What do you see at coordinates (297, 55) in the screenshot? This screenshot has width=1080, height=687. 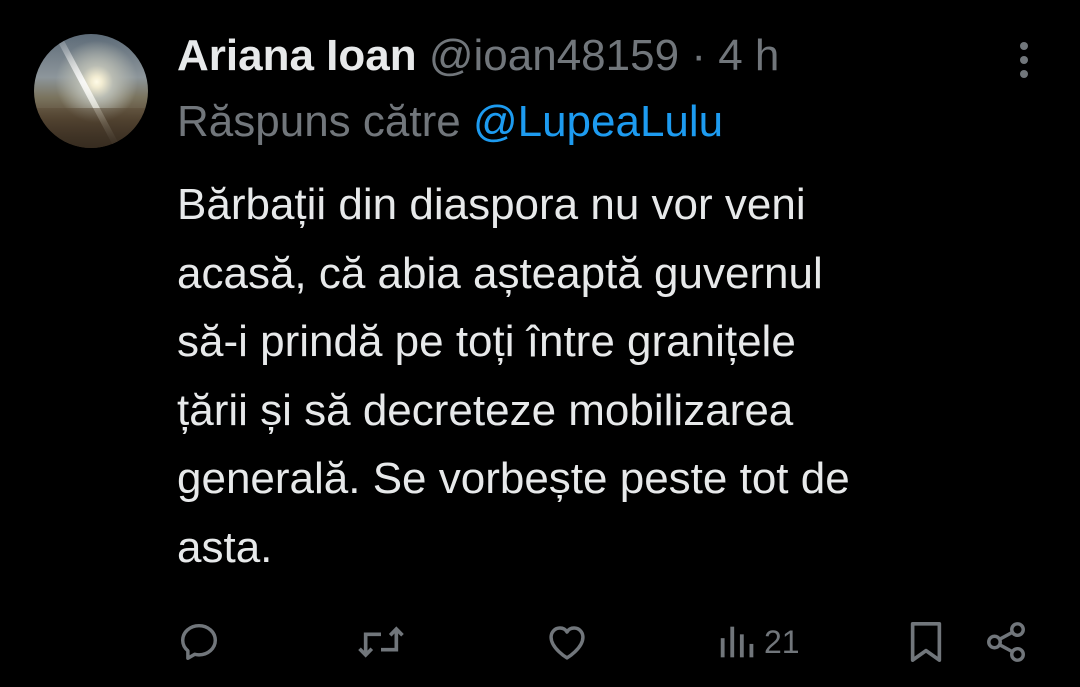 I see `author-name: Ariana Ioan` at bounding box center [297, 55].